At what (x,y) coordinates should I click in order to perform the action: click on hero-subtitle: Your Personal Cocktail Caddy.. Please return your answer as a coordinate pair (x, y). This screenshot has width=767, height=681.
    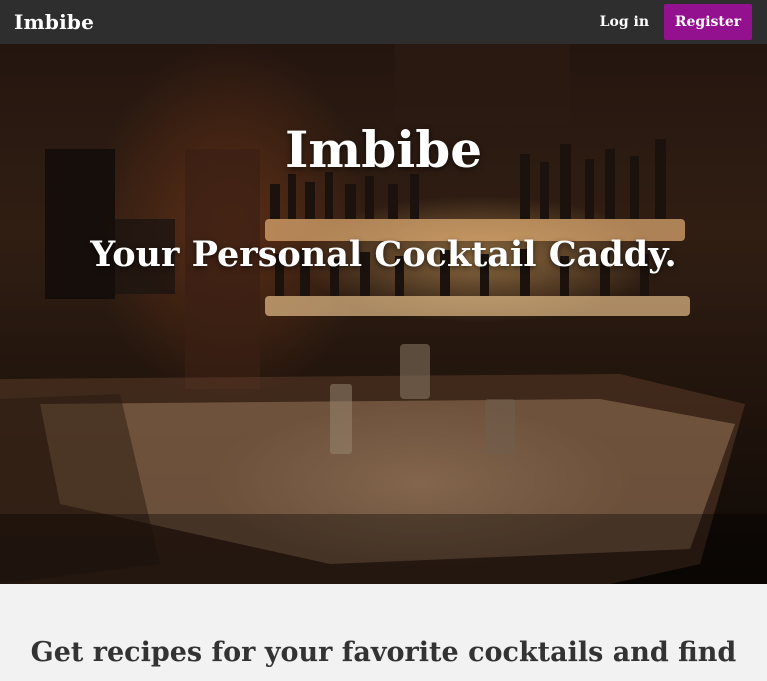
    Looking at the image, I should click on (383, 254).